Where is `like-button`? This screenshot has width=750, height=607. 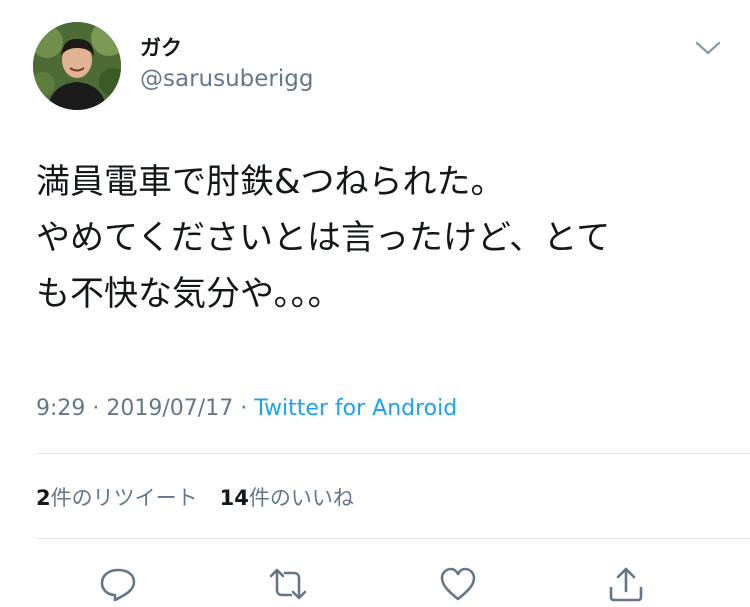
like-button is located at coordinates (458, 584).